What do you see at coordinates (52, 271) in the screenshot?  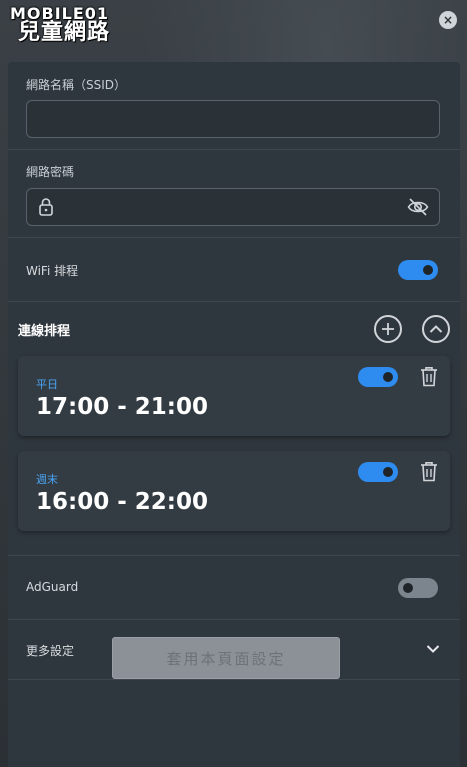 I see `wifi-schedule-label: WiFi 排程` at bounding box center [52, 271].